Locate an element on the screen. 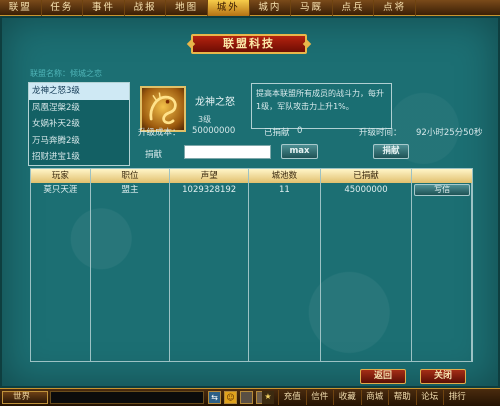  tech-list-item: 女娲补天2级 is located at coordinates (79, 124).